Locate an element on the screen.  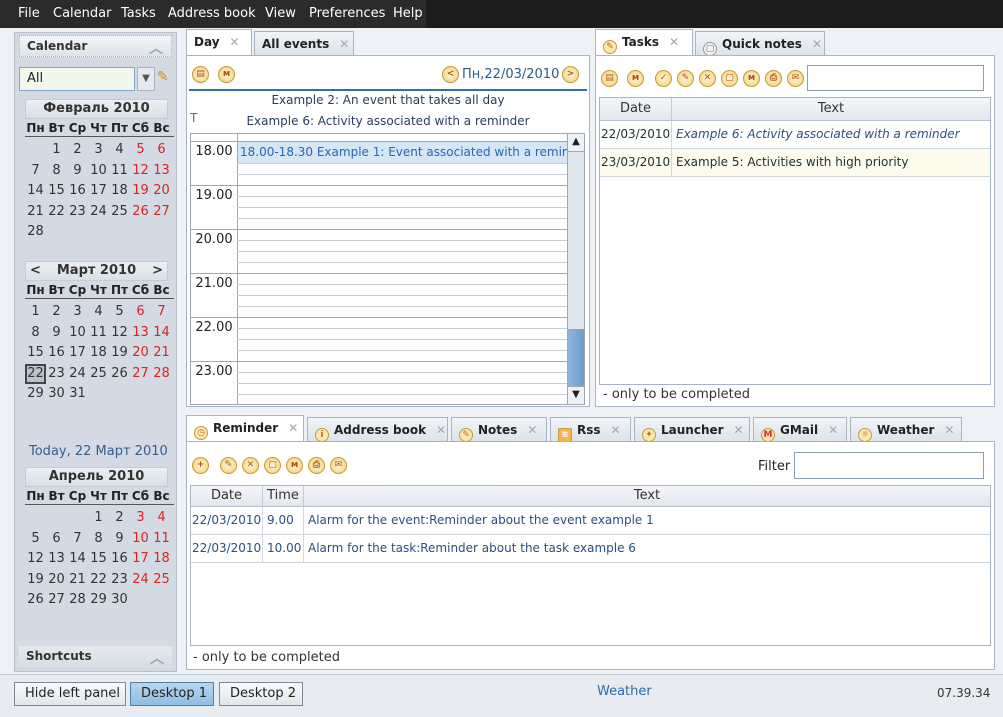
day-cell: 7 is located at coordinates (161, 312).